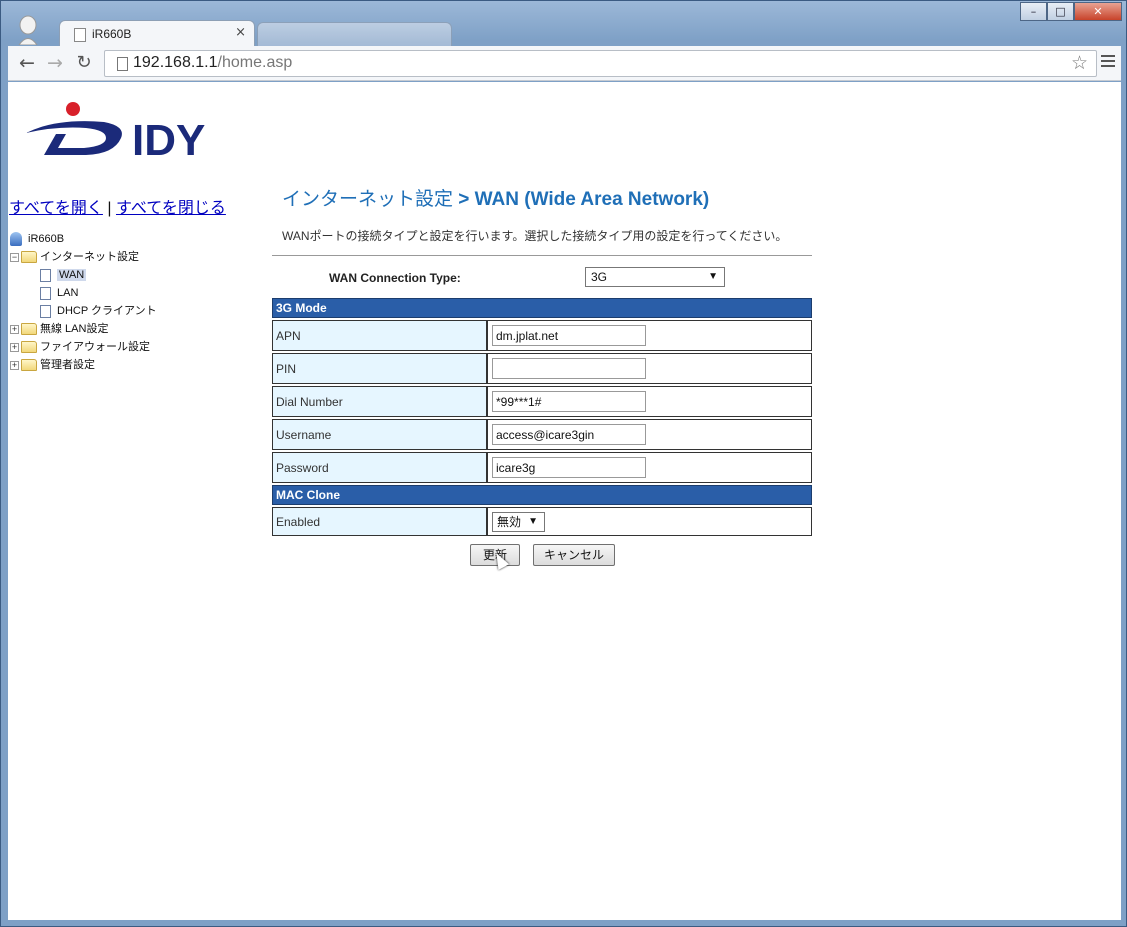  I want to click on connection-type-select: 3G ▼, so click(655, 277).